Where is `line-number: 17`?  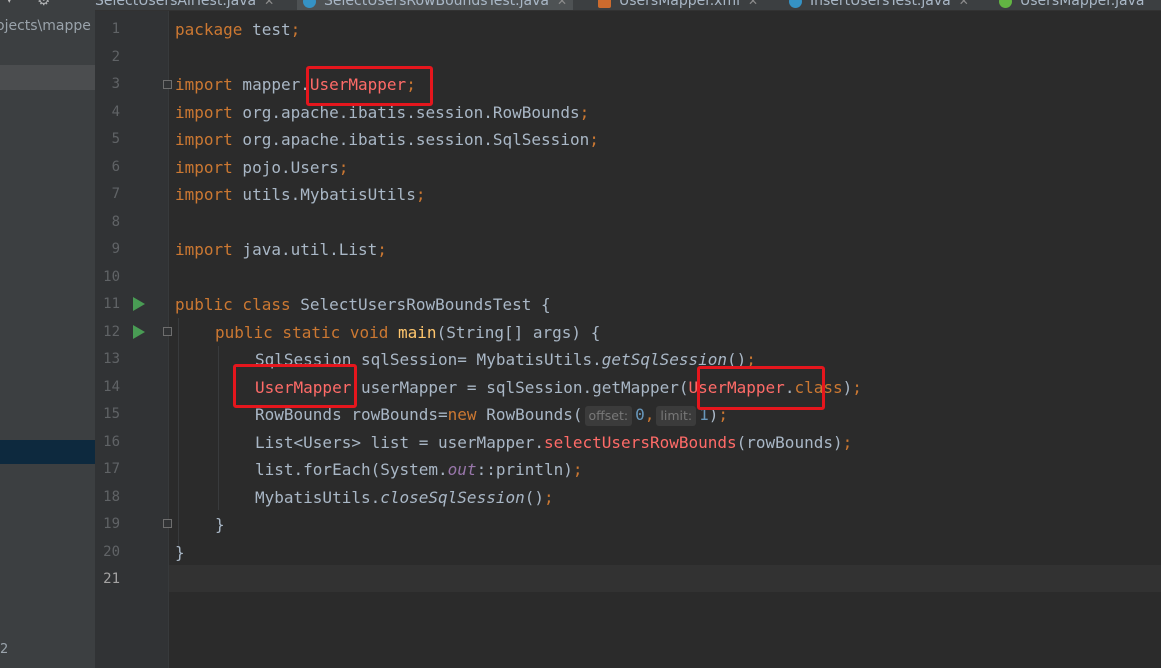
line-number: 17 is located at coordinates (111, 469).